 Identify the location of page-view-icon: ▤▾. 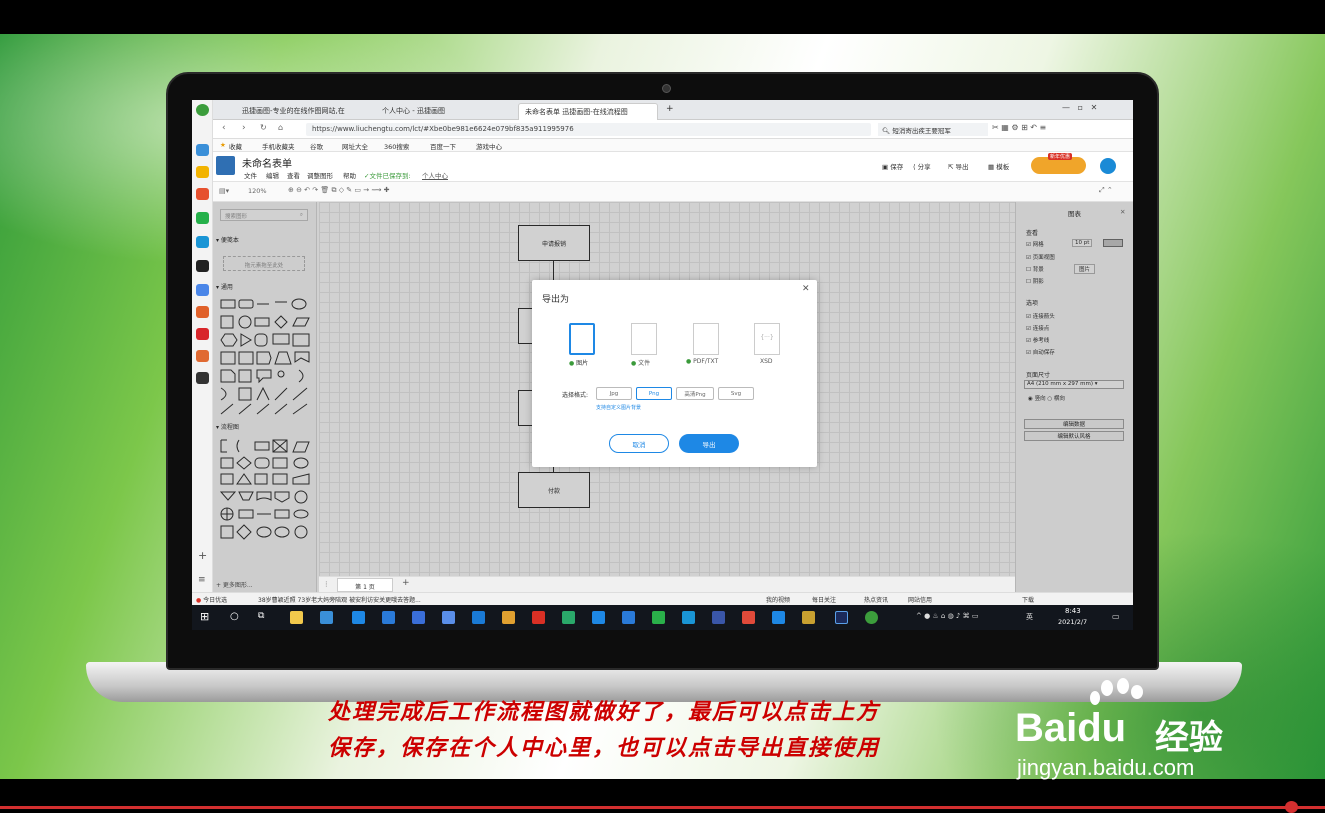
(224, 191).